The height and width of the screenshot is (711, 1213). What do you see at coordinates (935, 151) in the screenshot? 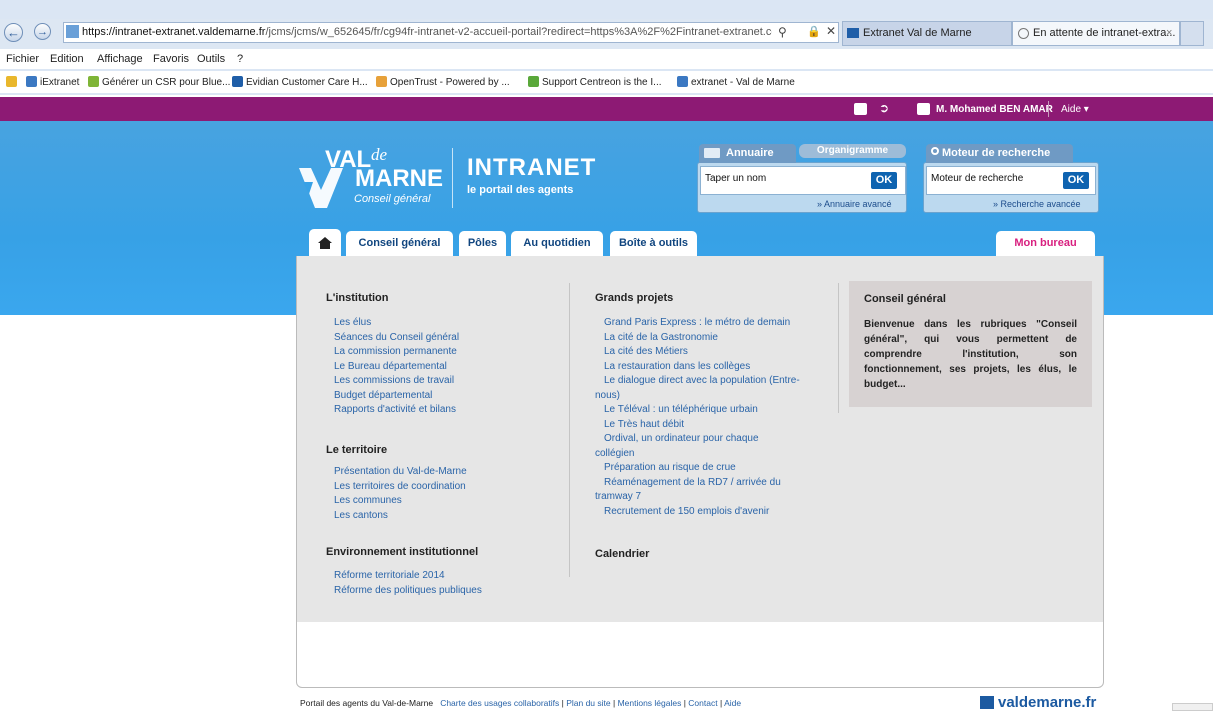
I see `search-icon` at bounding box center [935, 151].